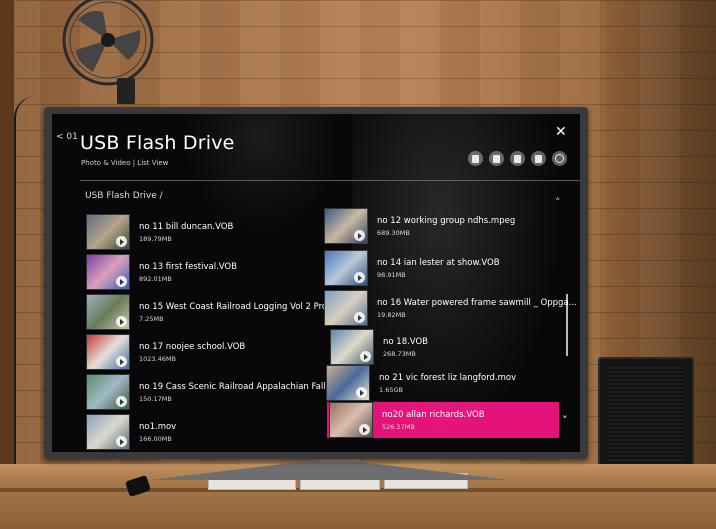 This screenshot has width=716, height=529. I want to click on file-size: 189.79MB, so click(155, 238).